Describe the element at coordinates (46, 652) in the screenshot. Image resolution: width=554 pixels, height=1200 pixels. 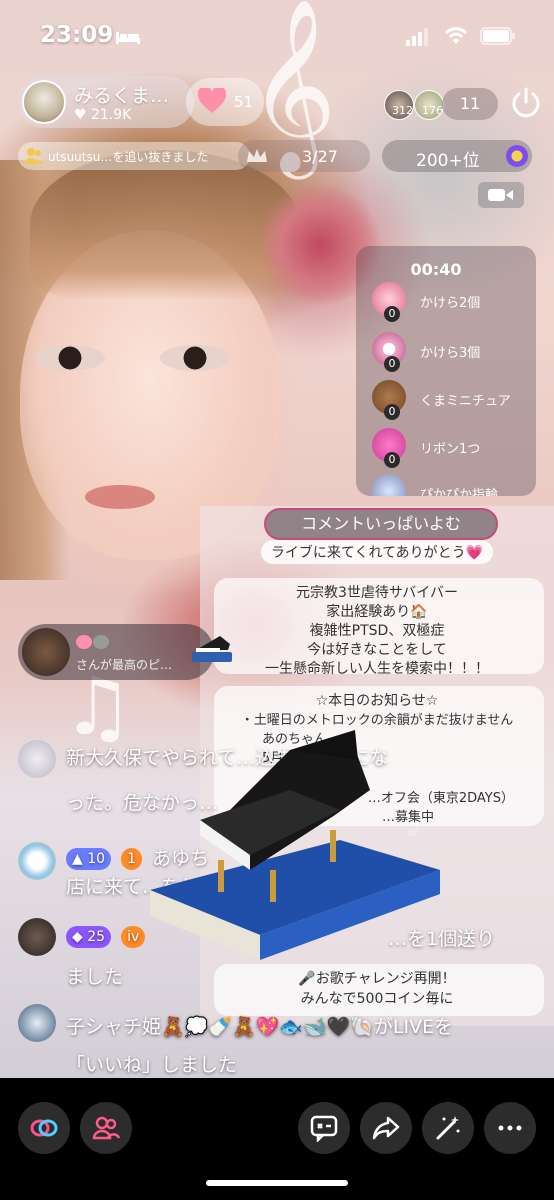
I see `sender-avatar` at that location.